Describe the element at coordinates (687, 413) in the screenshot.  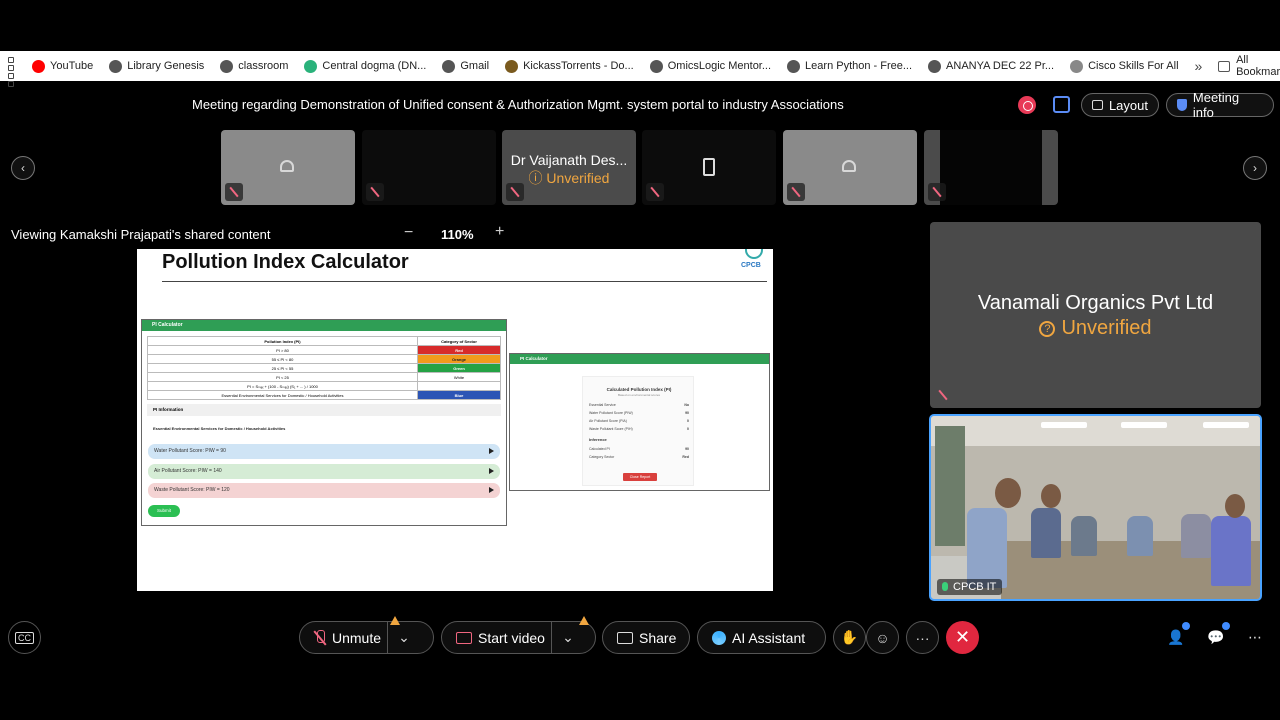
I see `calc-row-value: 90` at that location.